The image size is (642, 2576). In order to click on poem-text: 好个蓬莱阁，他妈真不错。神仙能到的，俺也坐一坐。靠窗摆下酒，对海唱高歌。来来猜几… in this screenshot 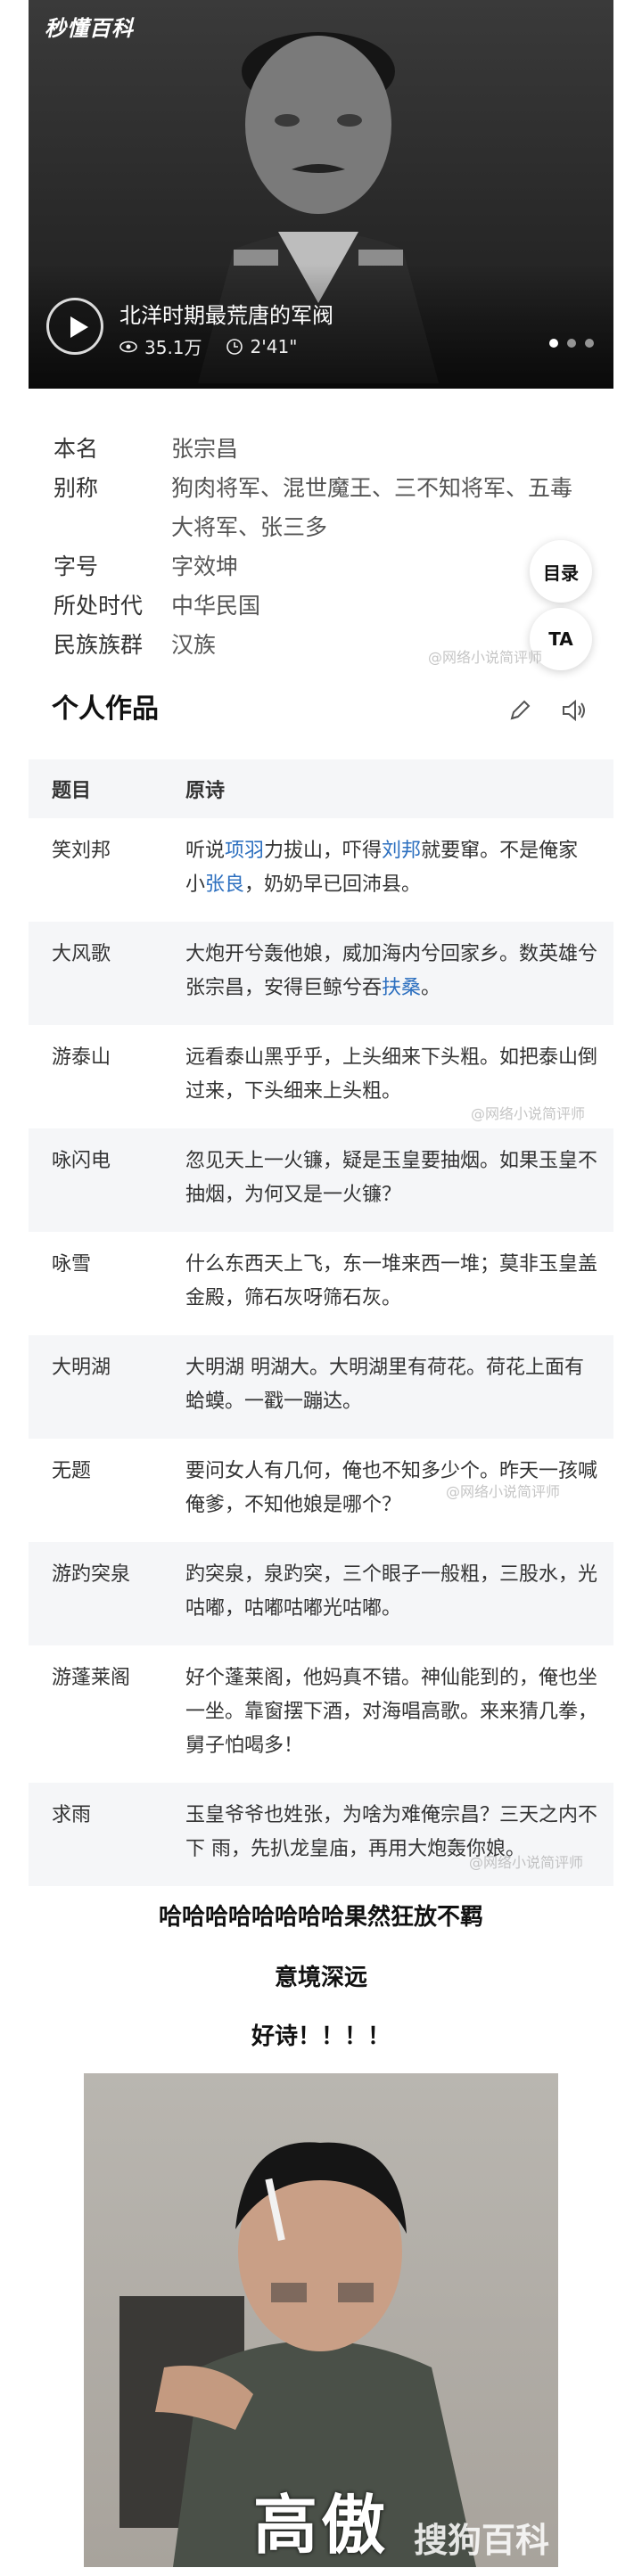, I will do `click(391, 1712)`.